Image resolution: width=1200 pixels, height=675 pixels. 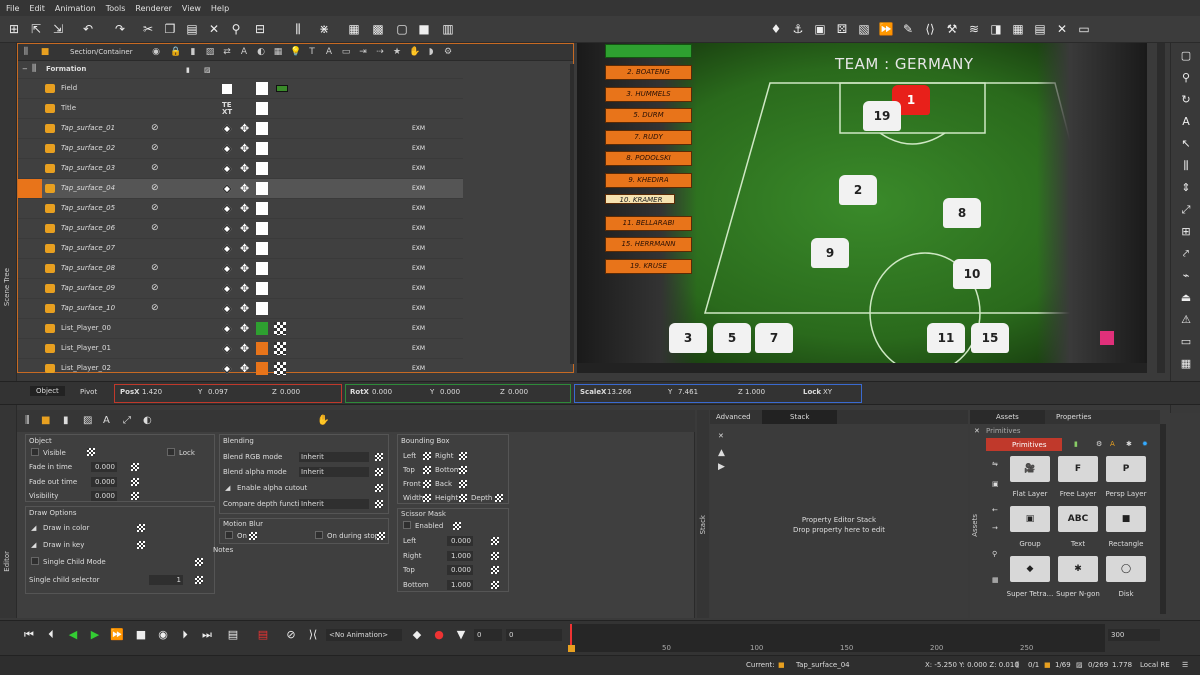 What do you see at coordinates (572, 214) in the screenshot?
I see `scene-tree-scrollbar` at bounding box center [572, 214].